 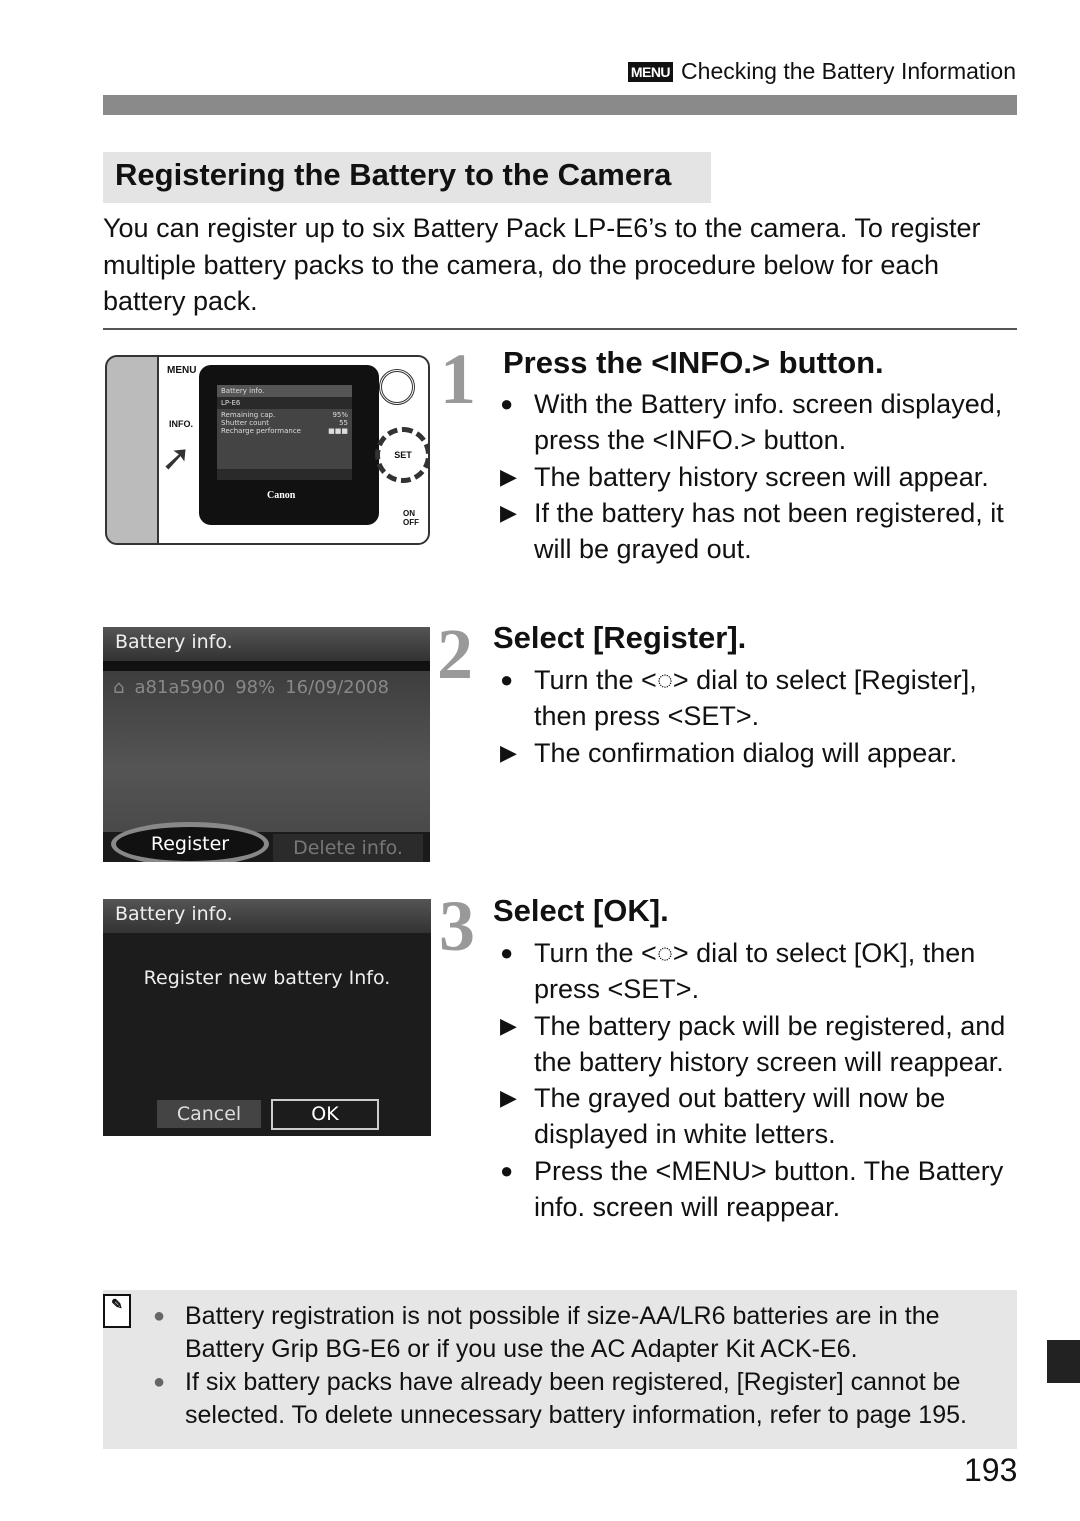 I want to click on on-label: ON, so click(x=409, y=513).